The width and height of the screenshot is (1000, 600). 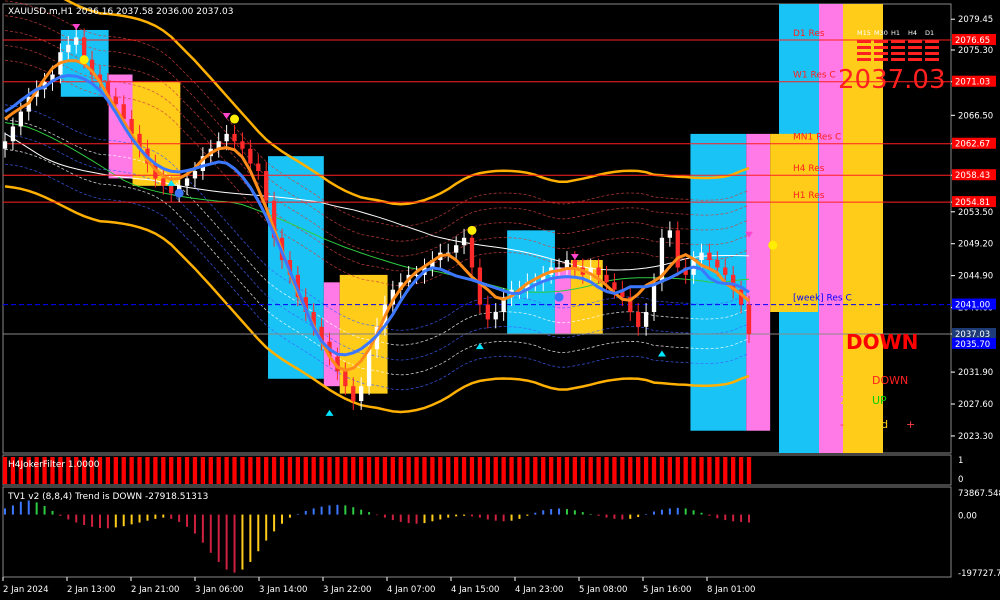 I want to click on x-tick-label: 5 Jan 16:00, so click(x=667, y=590).